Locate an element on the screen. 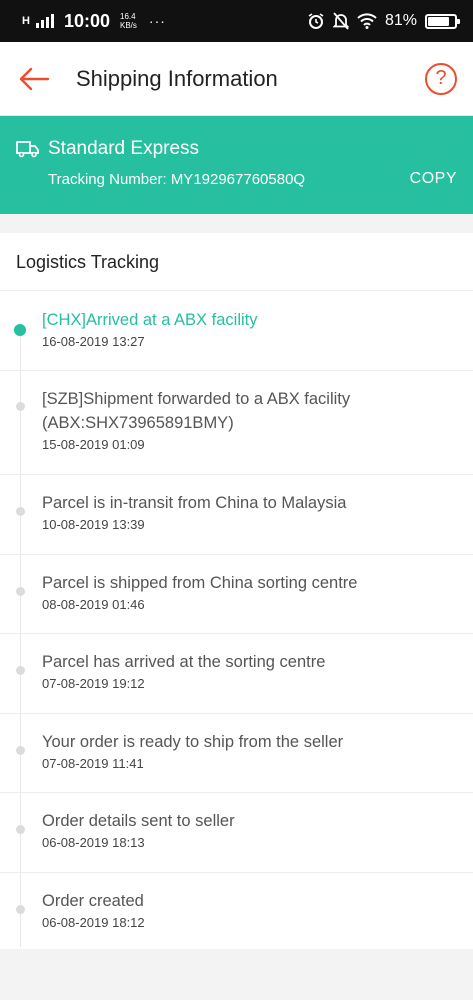  help-button: ? is located at coordinates (441, 78).